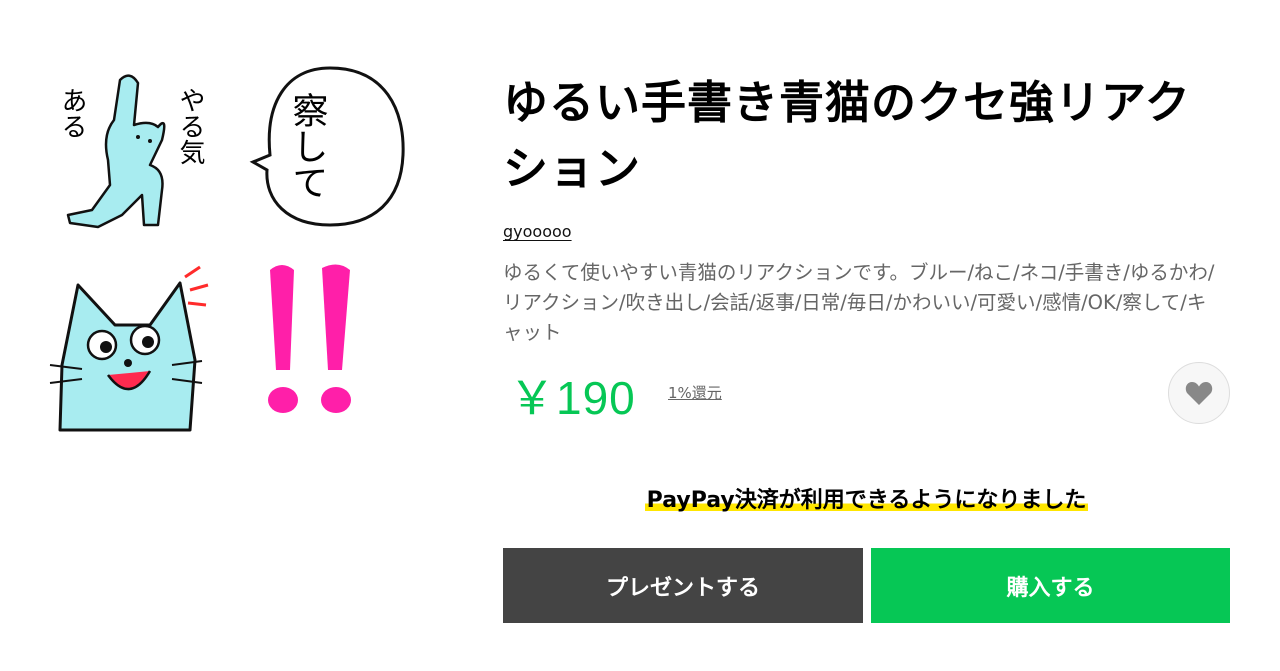  Describe the element at coordinates (72, 113) in the screenshot. I see `sticker-text-left: ある` at that location.